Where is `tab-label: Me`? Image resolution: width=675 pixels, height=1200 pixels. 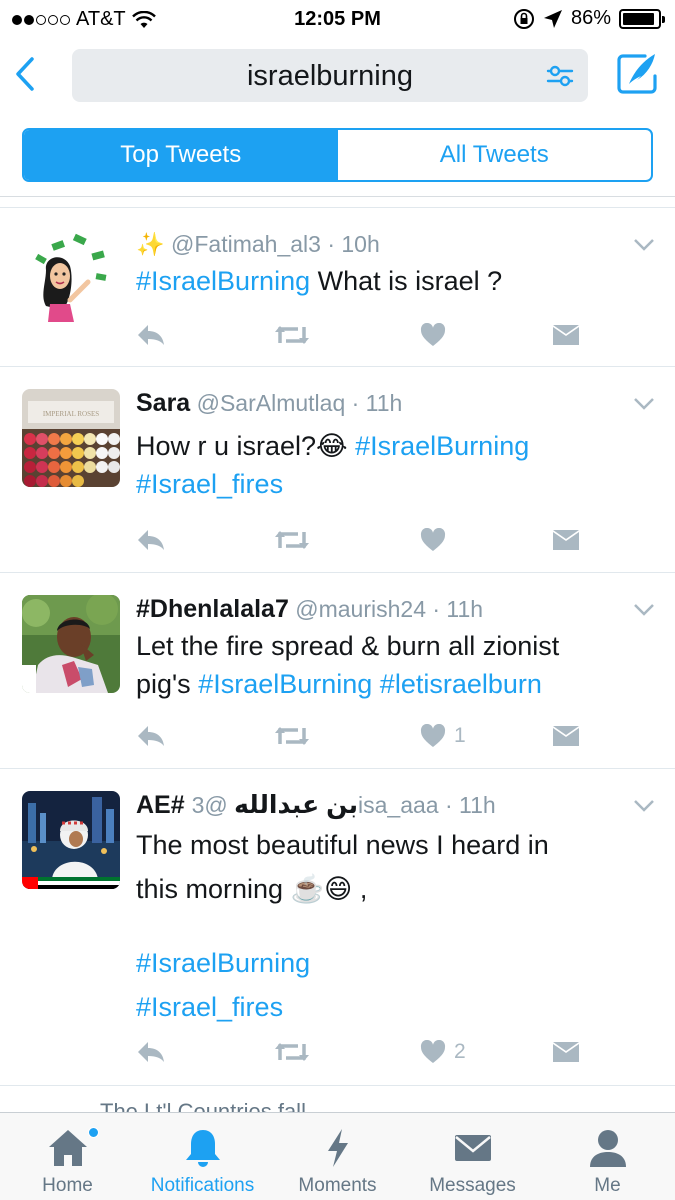
tab-label: Me is located at coordinates (607, 1185).